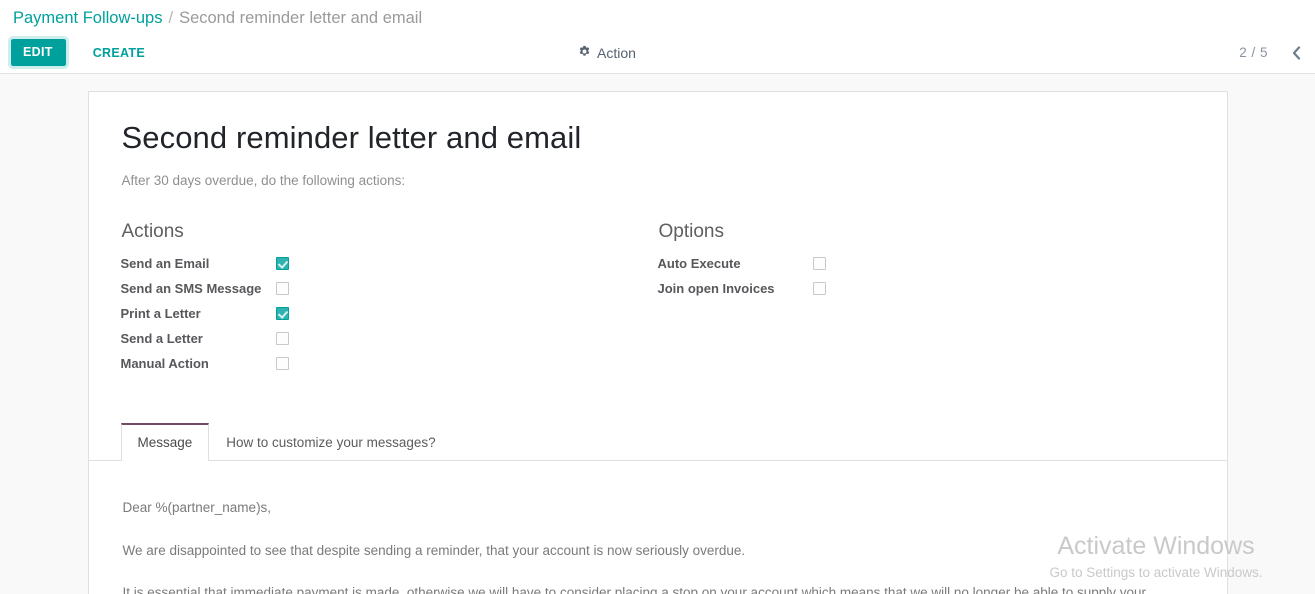 Image resolution: width=1315 pixels, height=594 pixels. What do you see at coordinates (691, 231) in the screenshot?
I see `options-group-title: Options` at bounding box center [691, 231].